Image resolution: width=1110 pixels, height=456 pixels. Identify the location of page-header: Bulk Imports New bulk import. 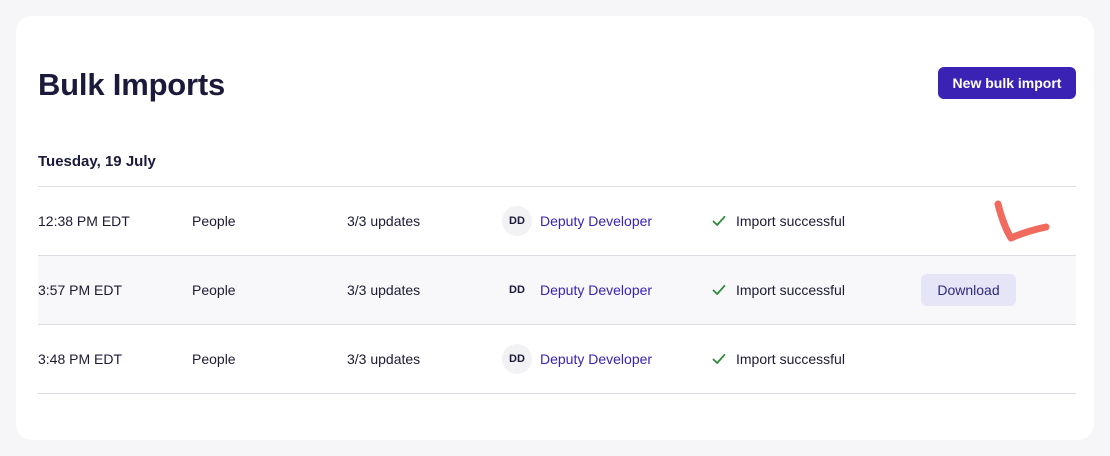
(557, 84).